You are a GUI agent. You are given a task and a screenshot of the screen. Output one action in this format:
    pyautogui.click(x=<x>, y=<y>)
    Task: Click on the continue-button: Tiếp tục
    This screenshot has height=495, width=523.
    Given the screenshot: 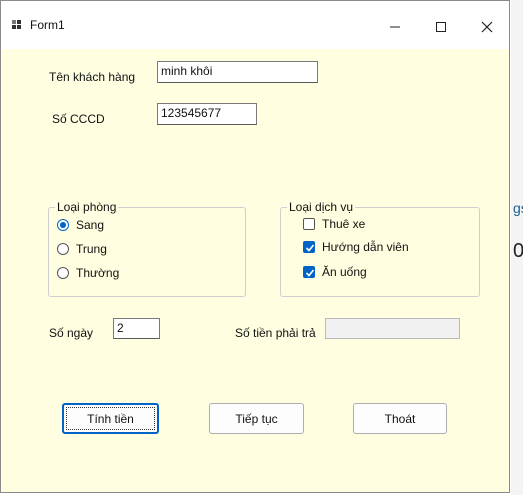 What is the action you would take?
    pyautogui.click(x=256, y=418)
    